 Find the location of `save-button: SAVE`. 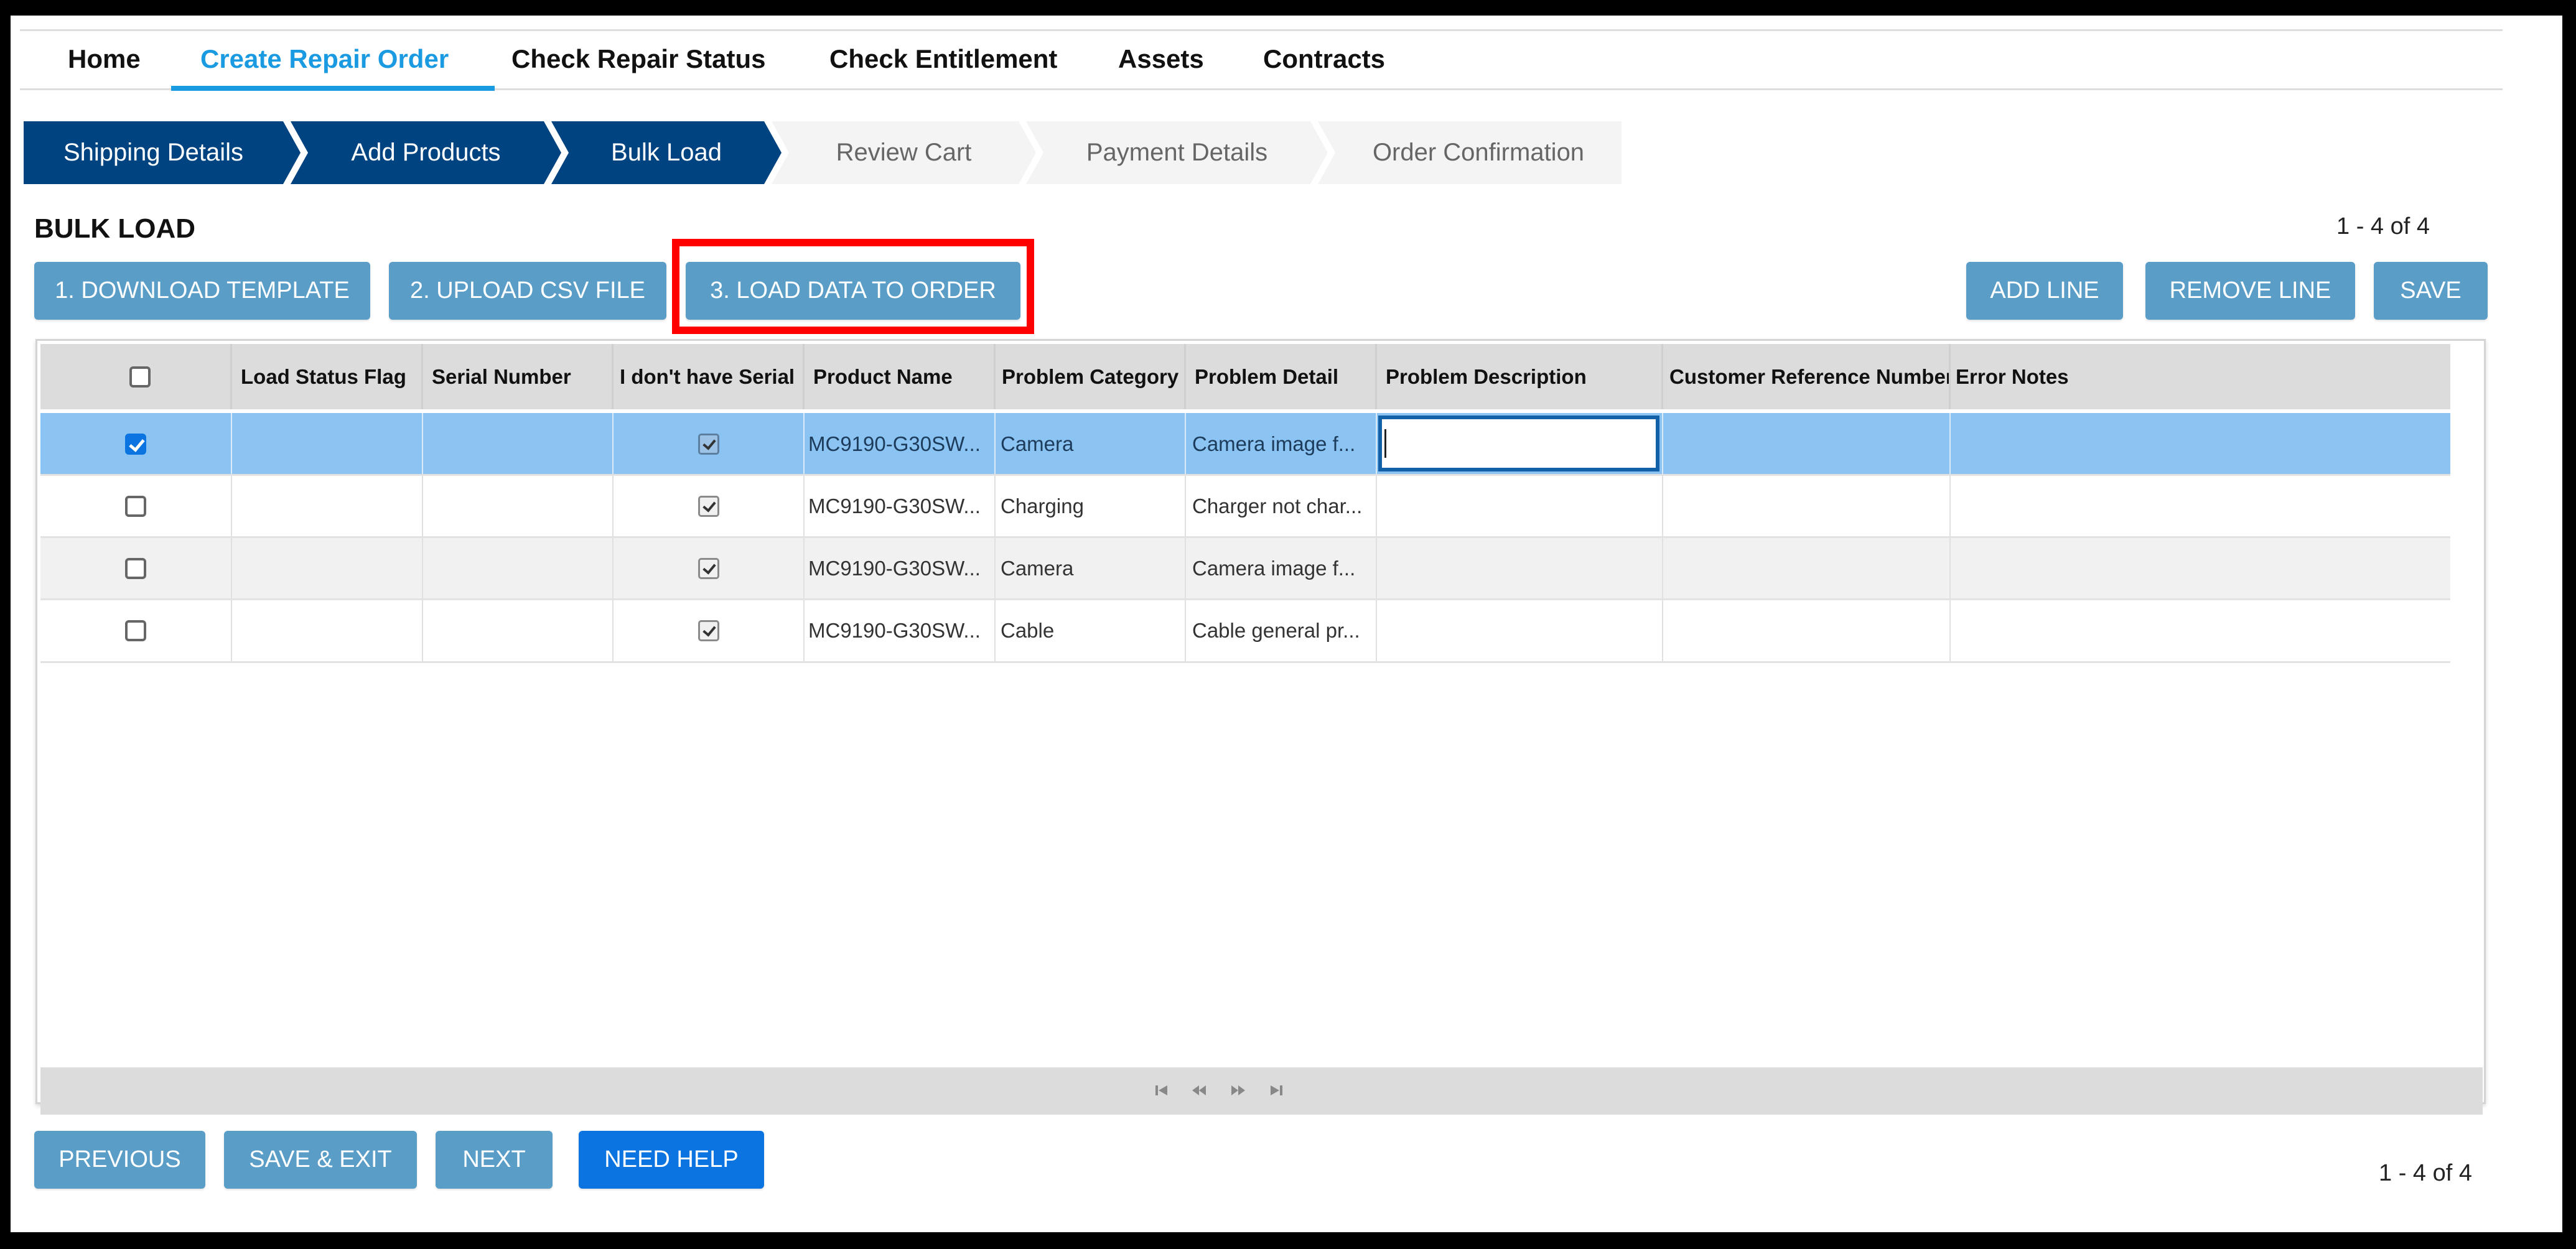

save-button: SAVE is located at coordinates (2431, 291).